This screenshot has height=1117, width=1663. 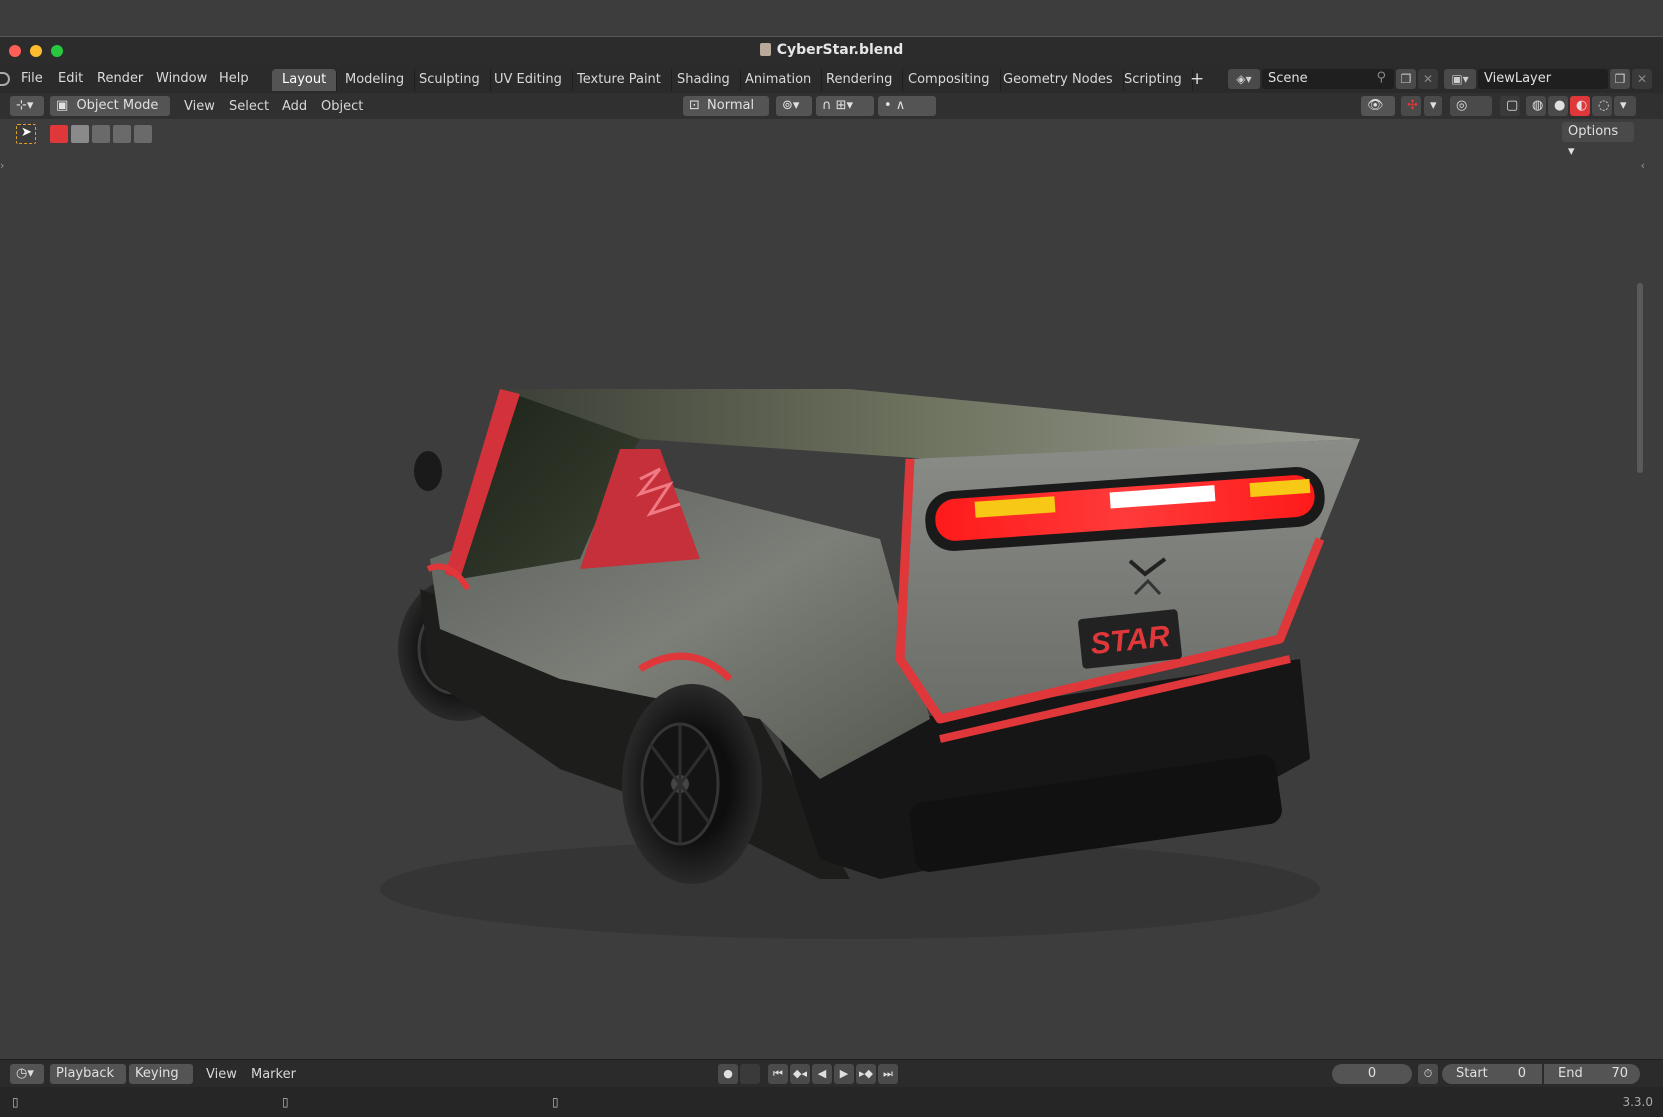 What do you see at coordinates (844, 1074) in the screenshot?
I see `play-button: ▶` at bounding box center [844, 1074].